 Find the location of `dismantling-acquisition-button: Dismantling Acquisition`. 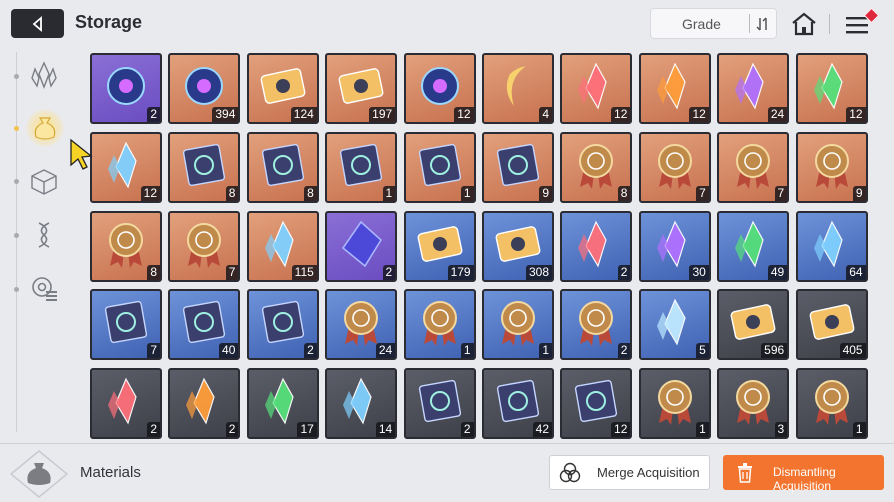

dismantling-acquisition-button: Dismantling Acquisition is located at coordinates (803, 474).